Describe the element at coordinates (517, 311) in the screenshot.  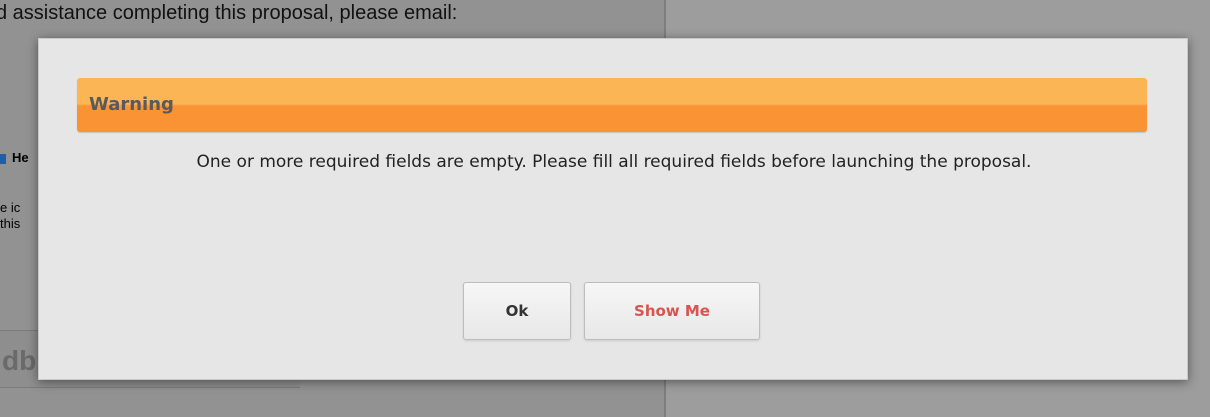
I see `ok-button: Ok` at that location.